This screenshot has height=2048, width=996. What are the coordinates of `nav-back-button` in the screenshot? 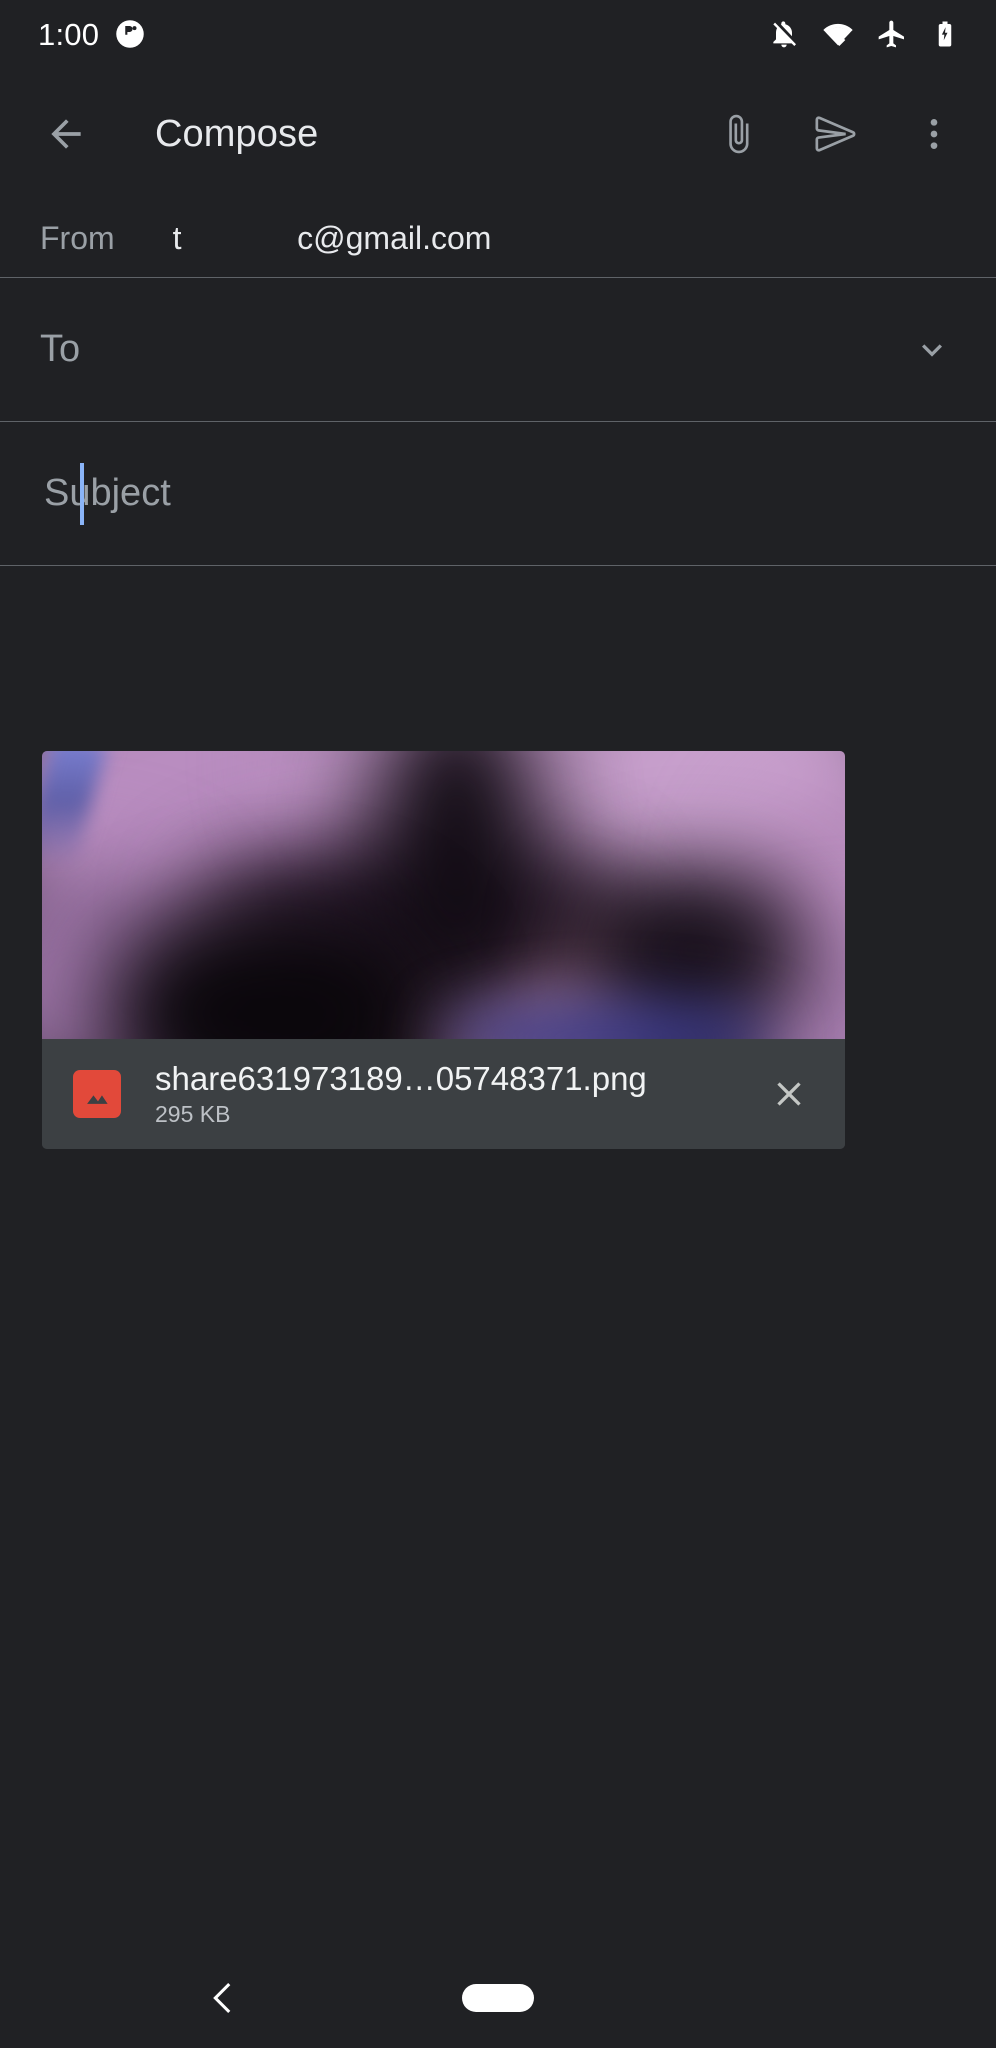 It's located at (225, 1998).